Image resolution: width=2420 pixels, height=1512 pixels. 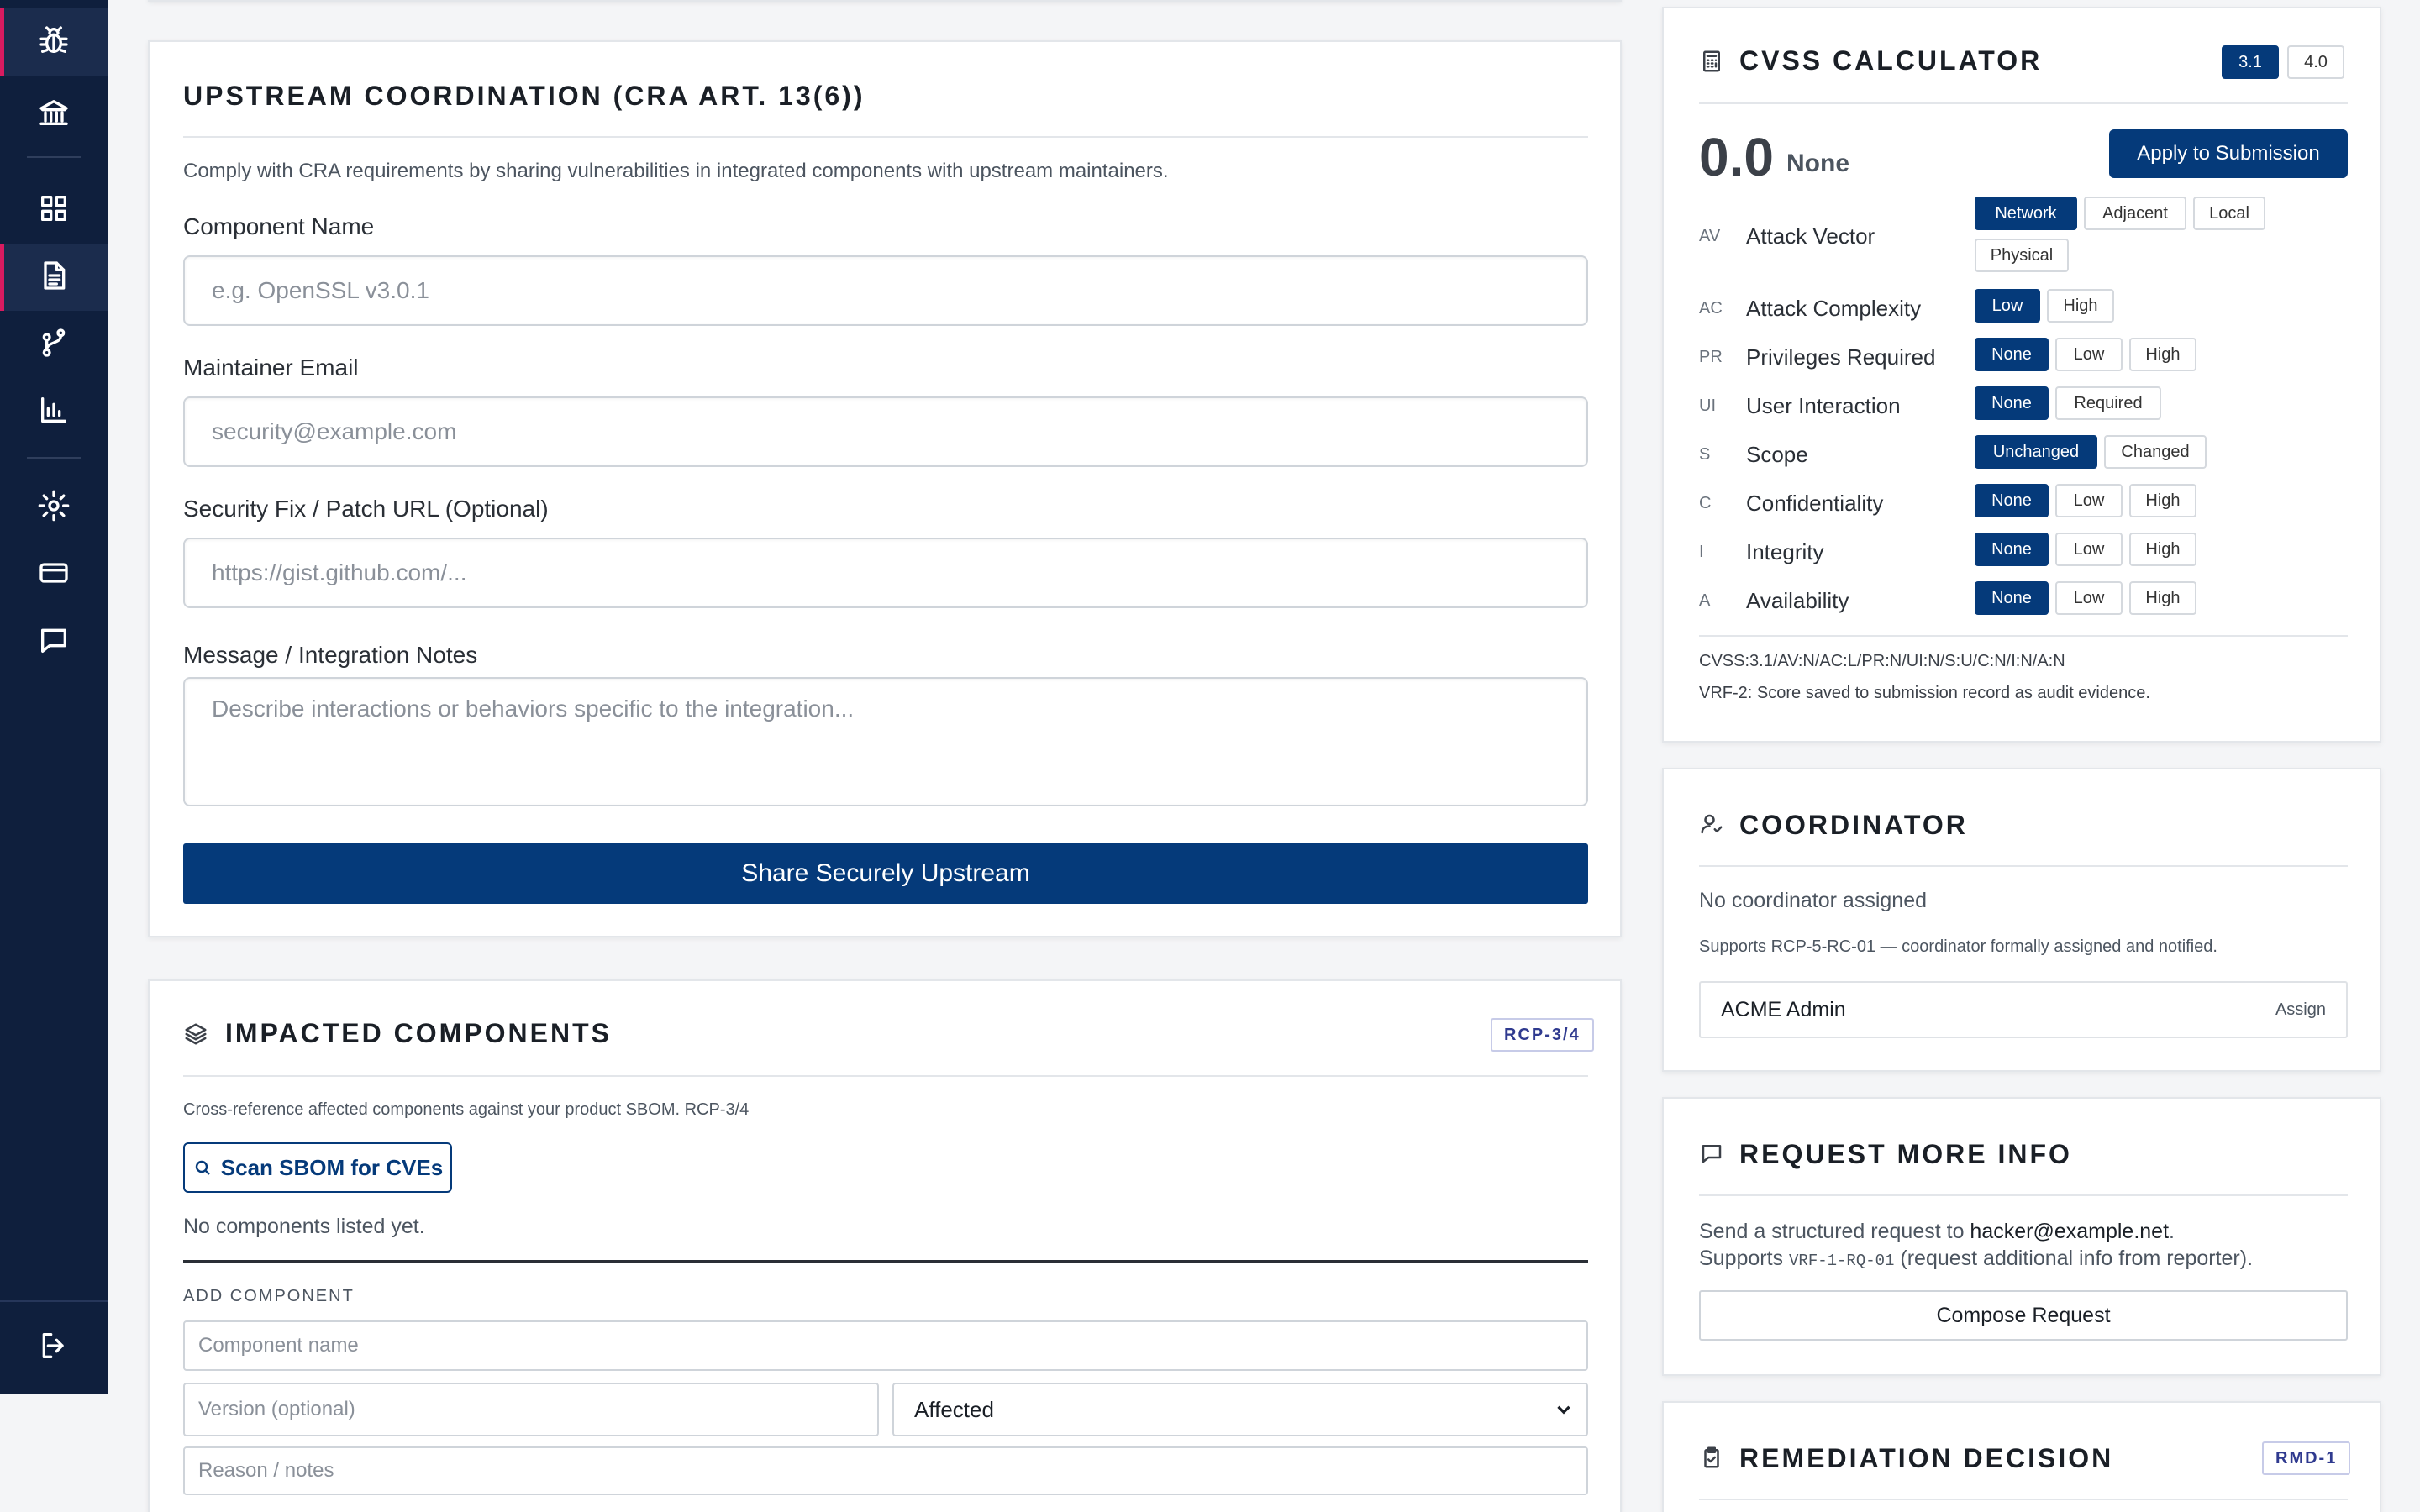 I want to click on av-option-local: Local, so click(x=2229, y=213).